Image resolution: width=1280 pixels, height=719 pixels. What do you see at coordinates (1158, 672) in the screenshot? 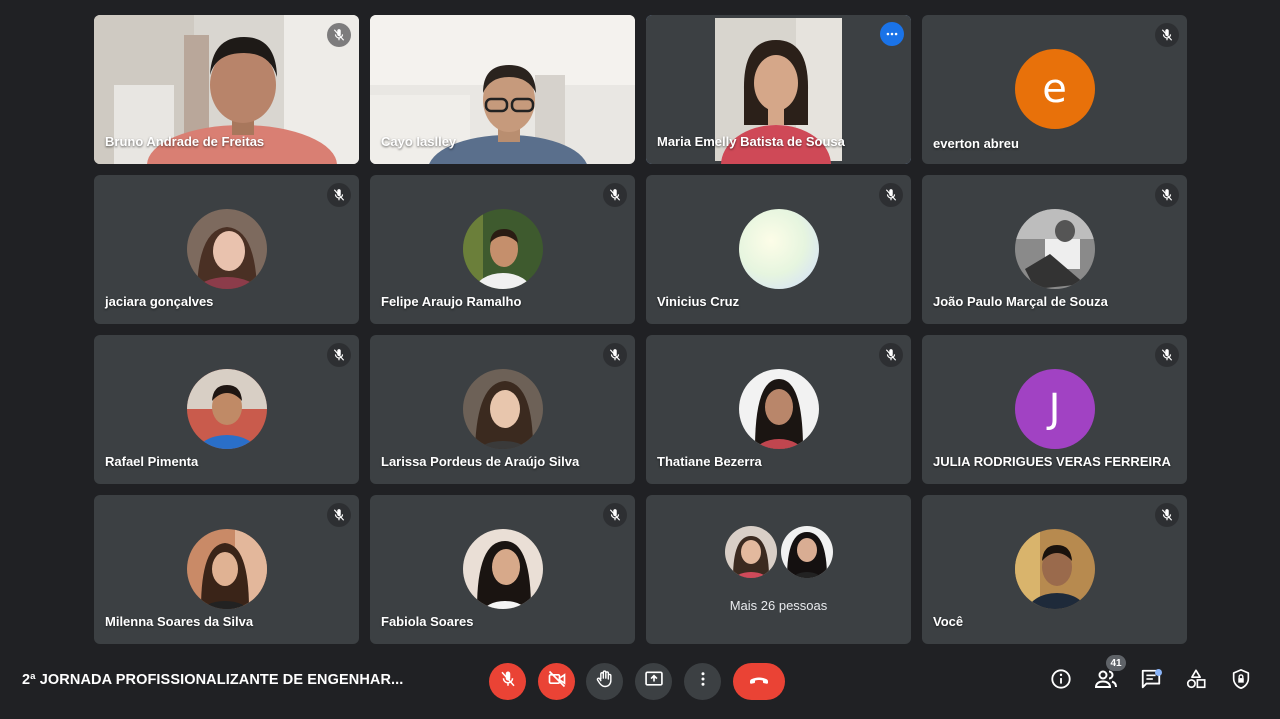
I see `unread-indicator` at bounding box center [1158, 672].